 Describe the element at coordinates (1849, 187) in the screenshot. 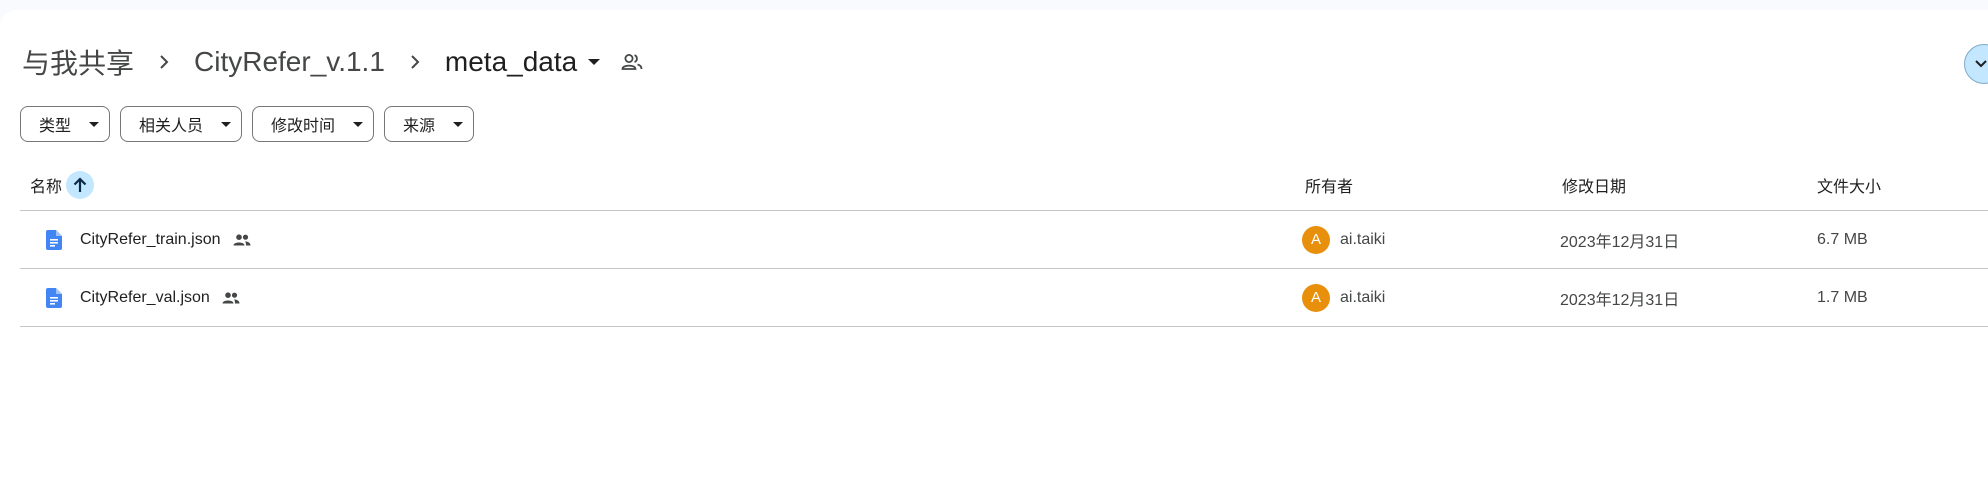

I see `size-header-label: 文件大小` at that location.